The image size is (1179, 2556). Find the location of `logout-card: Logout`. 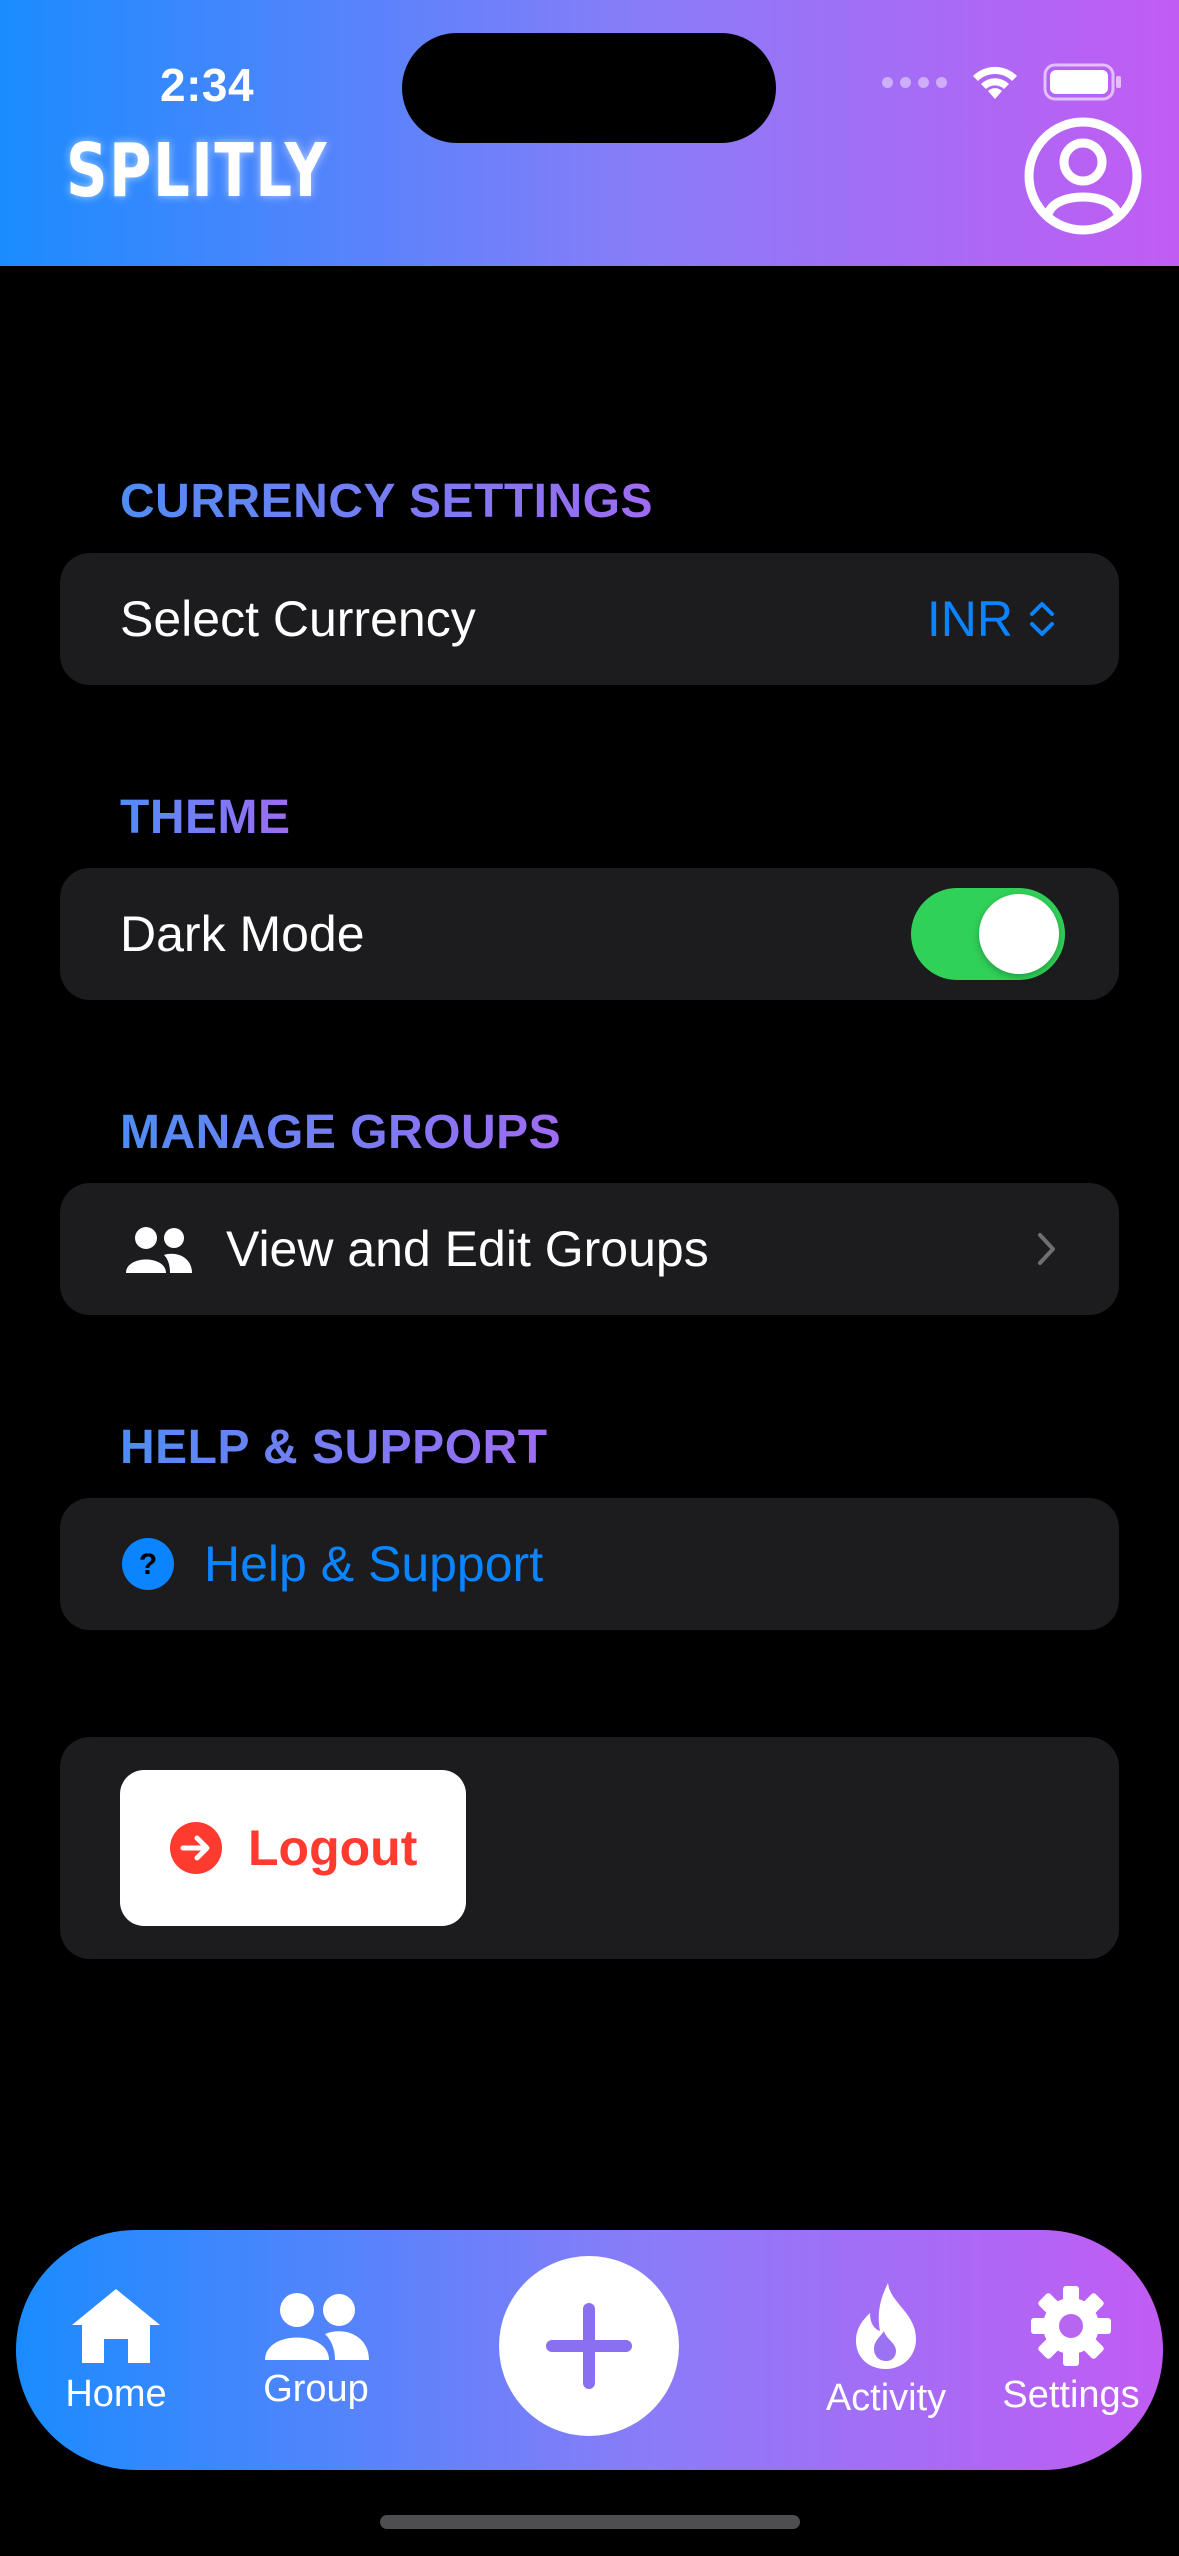

logout-card: Logout is located at coordinates (589, 1848).